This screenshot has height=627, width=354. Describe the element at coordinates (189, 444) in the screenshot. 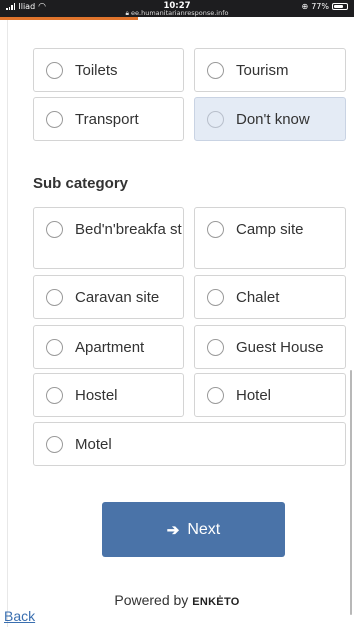

I see `option-motel: Motel` at that location.